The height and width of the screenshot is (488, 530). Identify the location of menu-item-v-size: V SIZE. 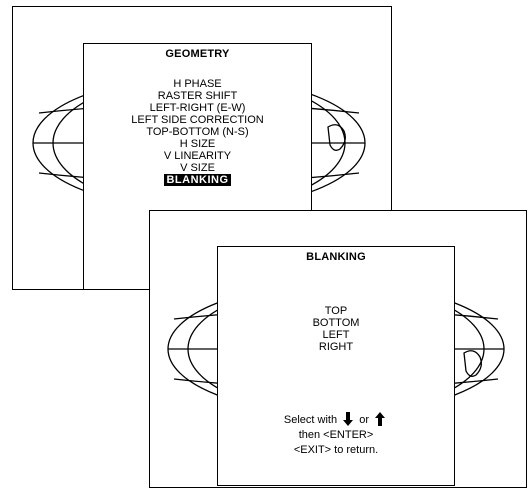
(197, 168).